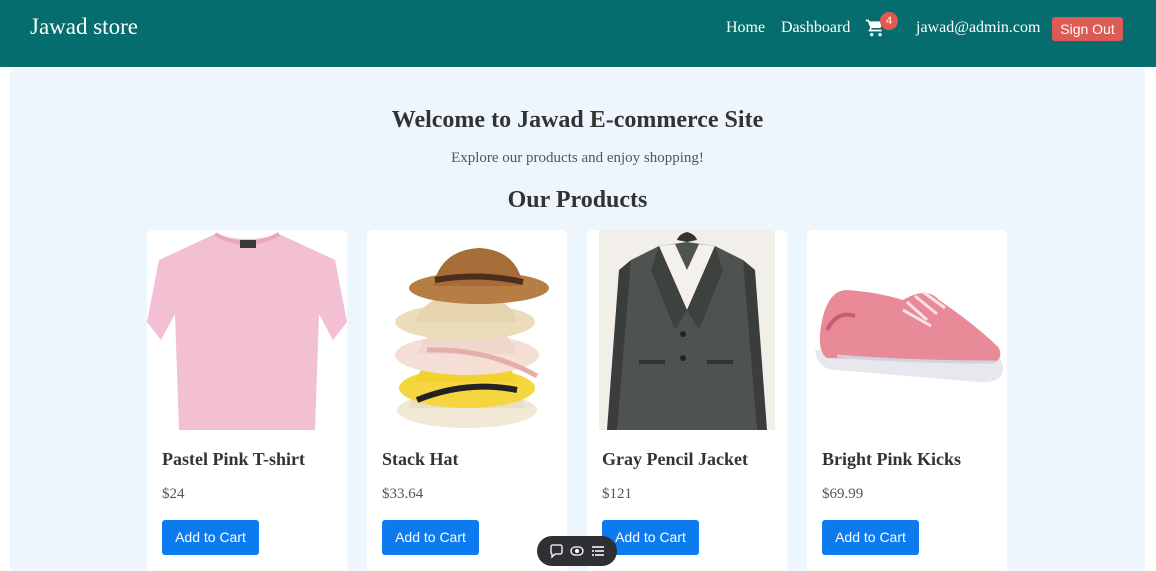  What do you see at coordinates (577, 200) in the screenshot?
I see `products-heading: Our Products` at bounding box center [577, 200].